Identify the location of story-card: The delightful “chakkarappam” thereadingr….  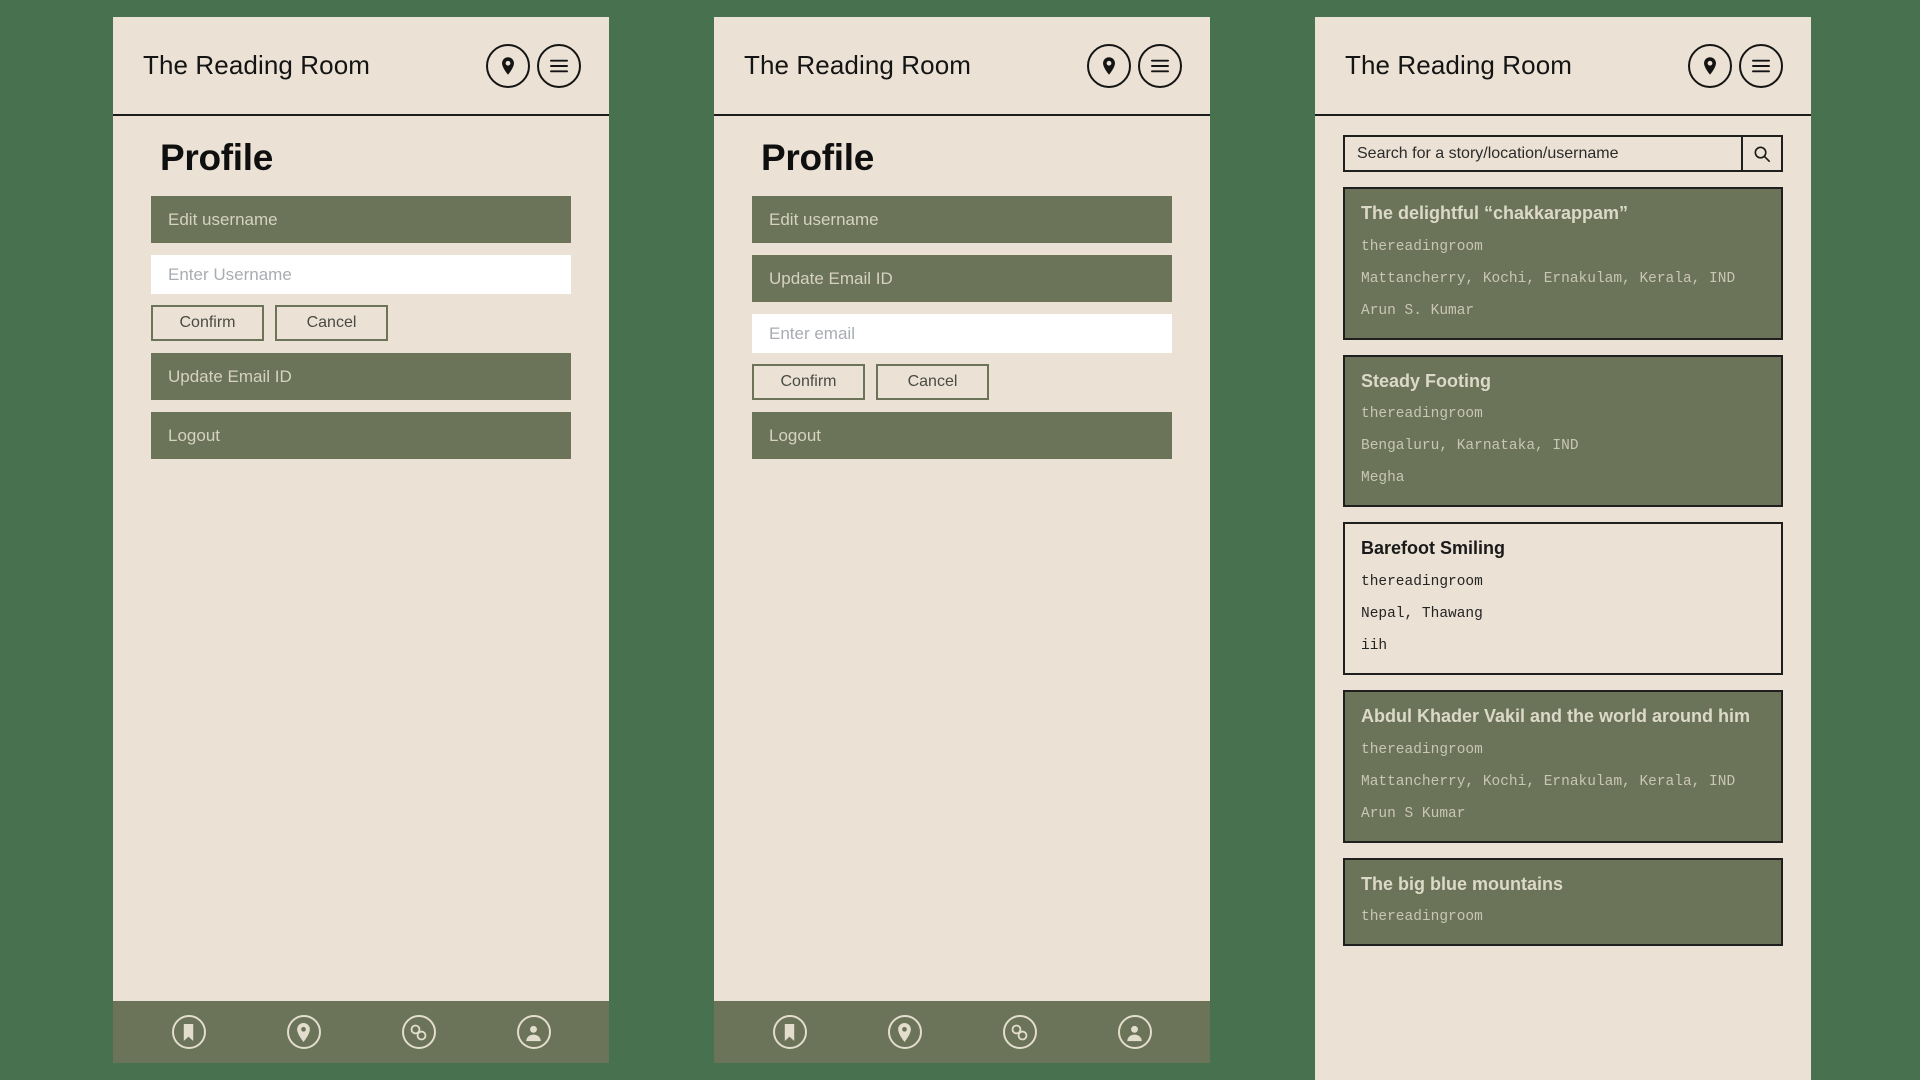
(1563, 263).